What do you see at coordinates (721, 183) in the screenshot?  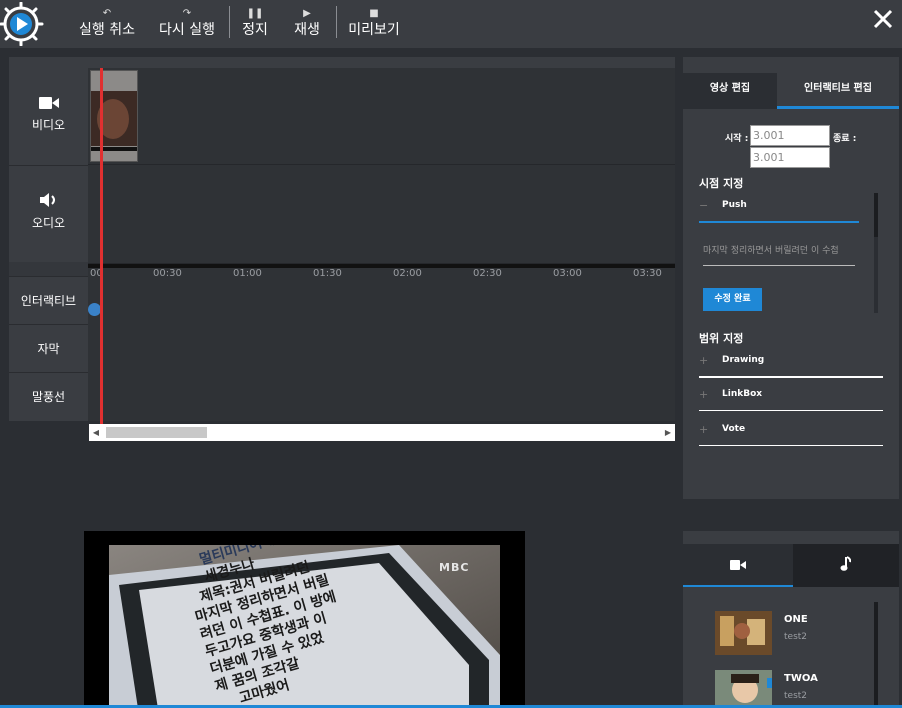 I see `viewpoint-title: 시점 지정` at bounding box center [721, 183].